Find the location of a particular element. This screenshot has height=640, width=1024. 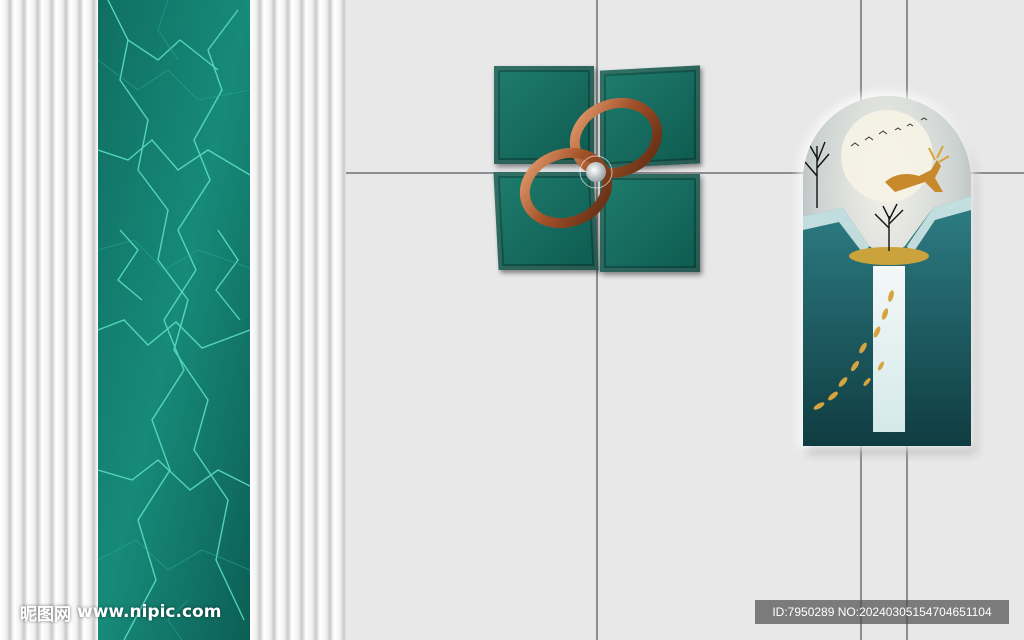

watermark-site-url: www.nipic.com is located at coordinates (149, 612).